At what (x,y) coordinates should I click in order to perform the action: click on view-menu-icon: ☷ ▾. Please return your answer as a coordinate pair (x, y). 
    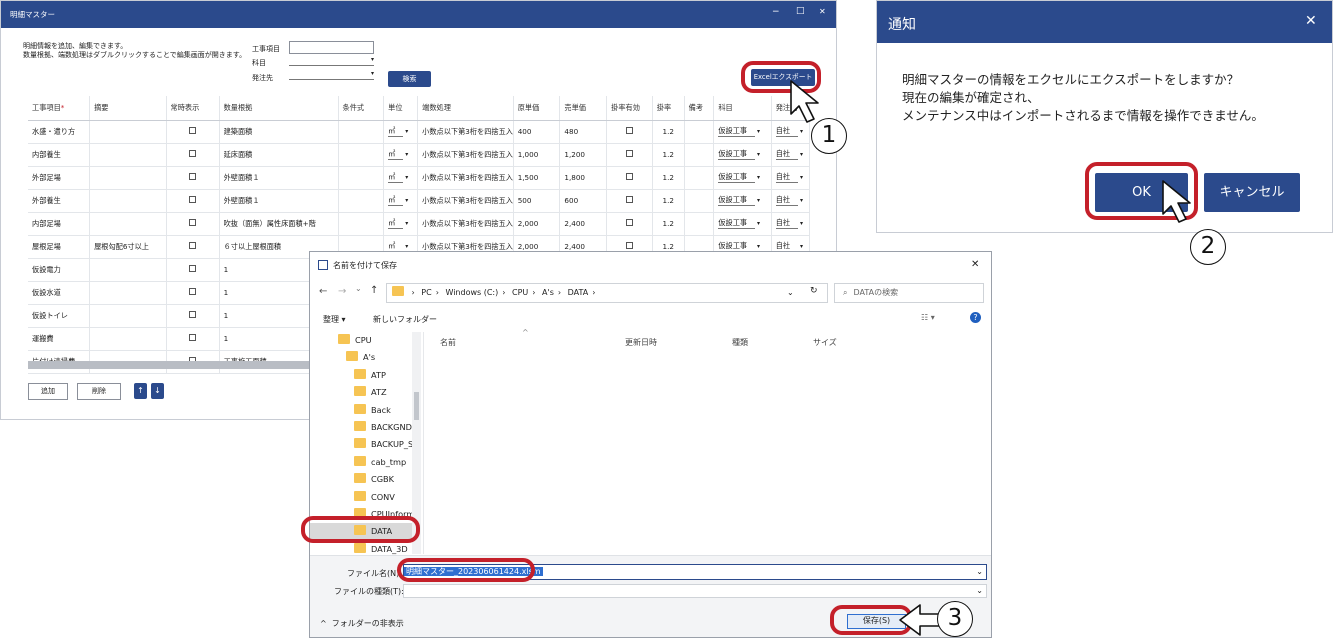
    Looking at the image, I should click on (928, 317).